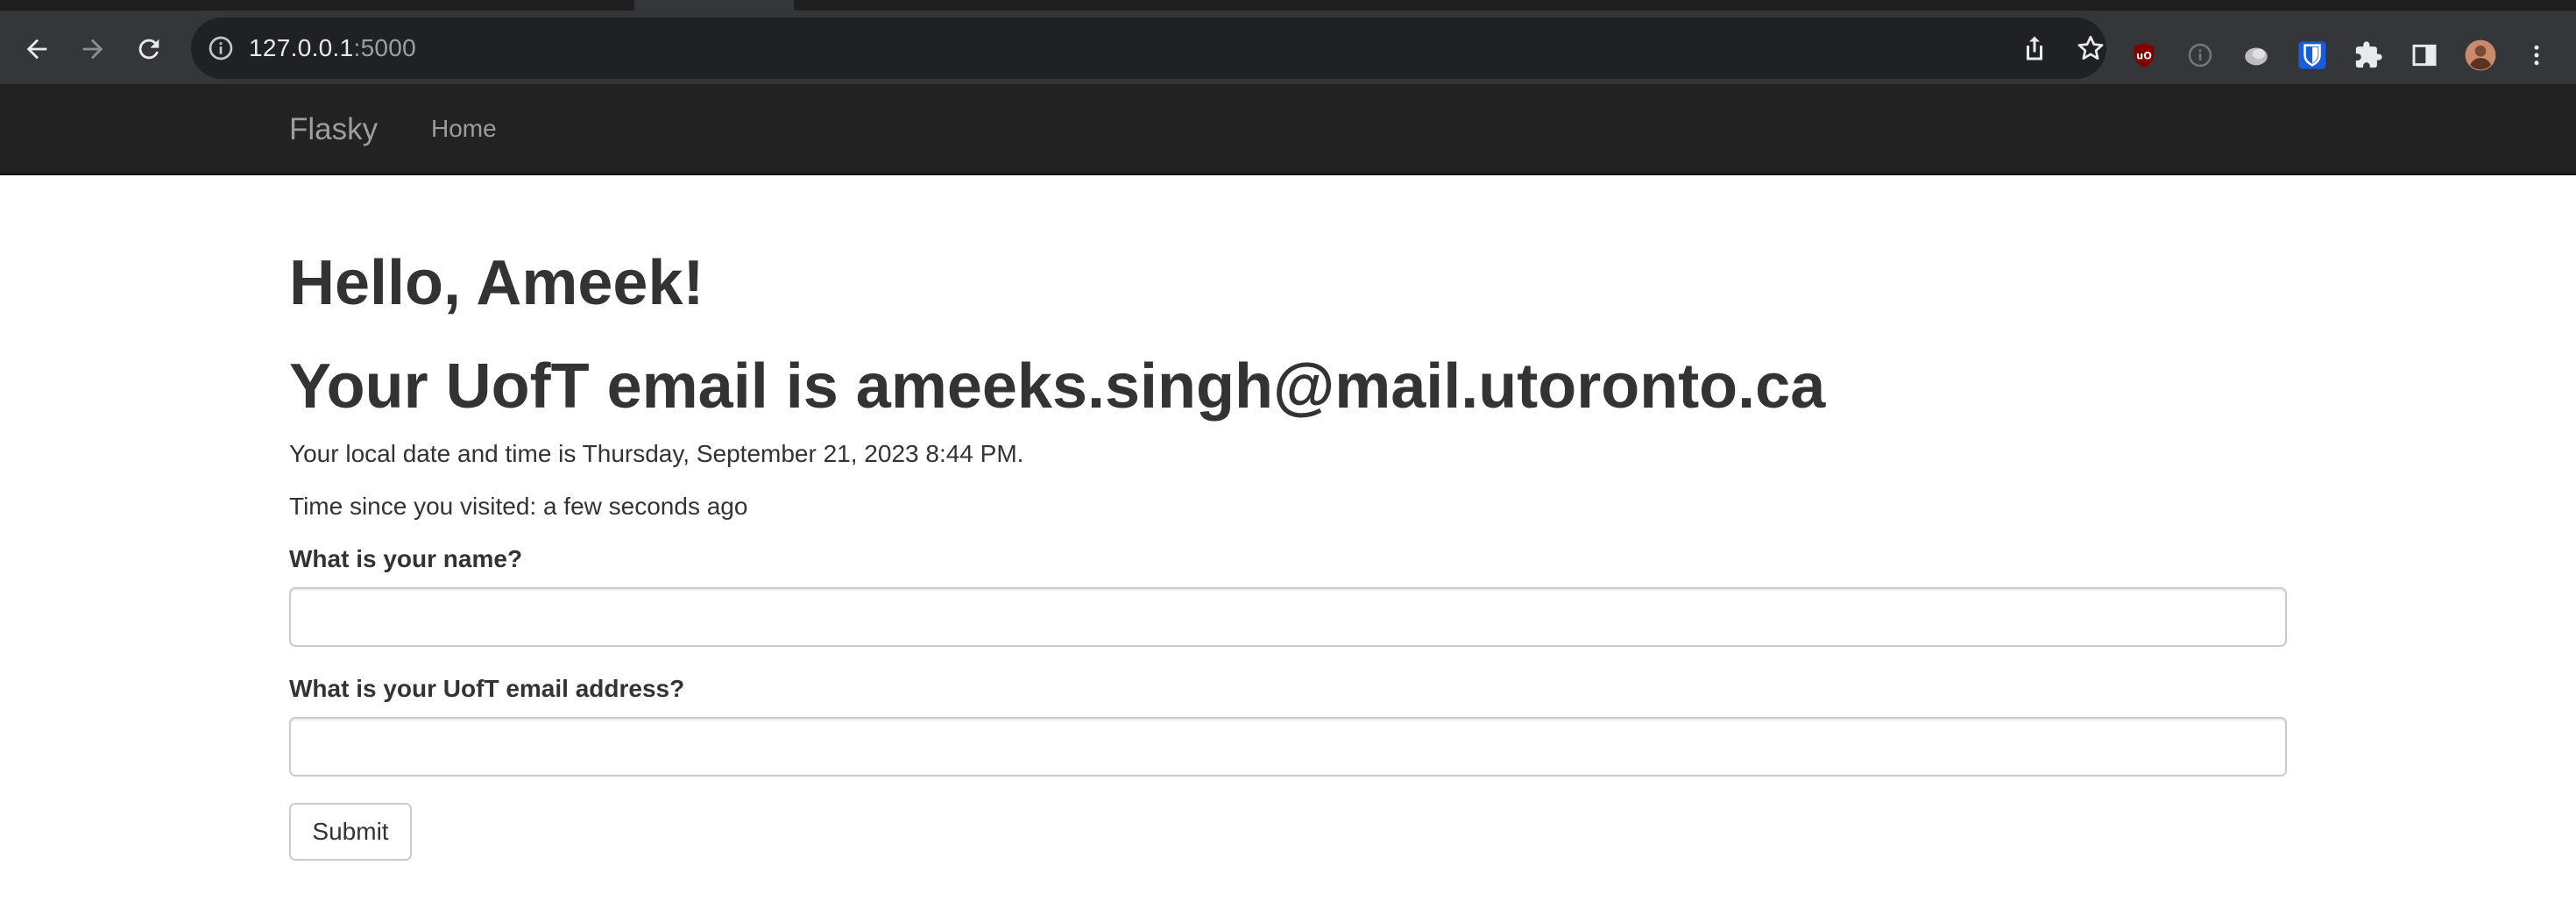 The height and width of the screenshot is (901, 2576). What do you see at coordinates (2090, 48) in the screenshot?
I see `star-icon` at bounding box center [2090, 48].